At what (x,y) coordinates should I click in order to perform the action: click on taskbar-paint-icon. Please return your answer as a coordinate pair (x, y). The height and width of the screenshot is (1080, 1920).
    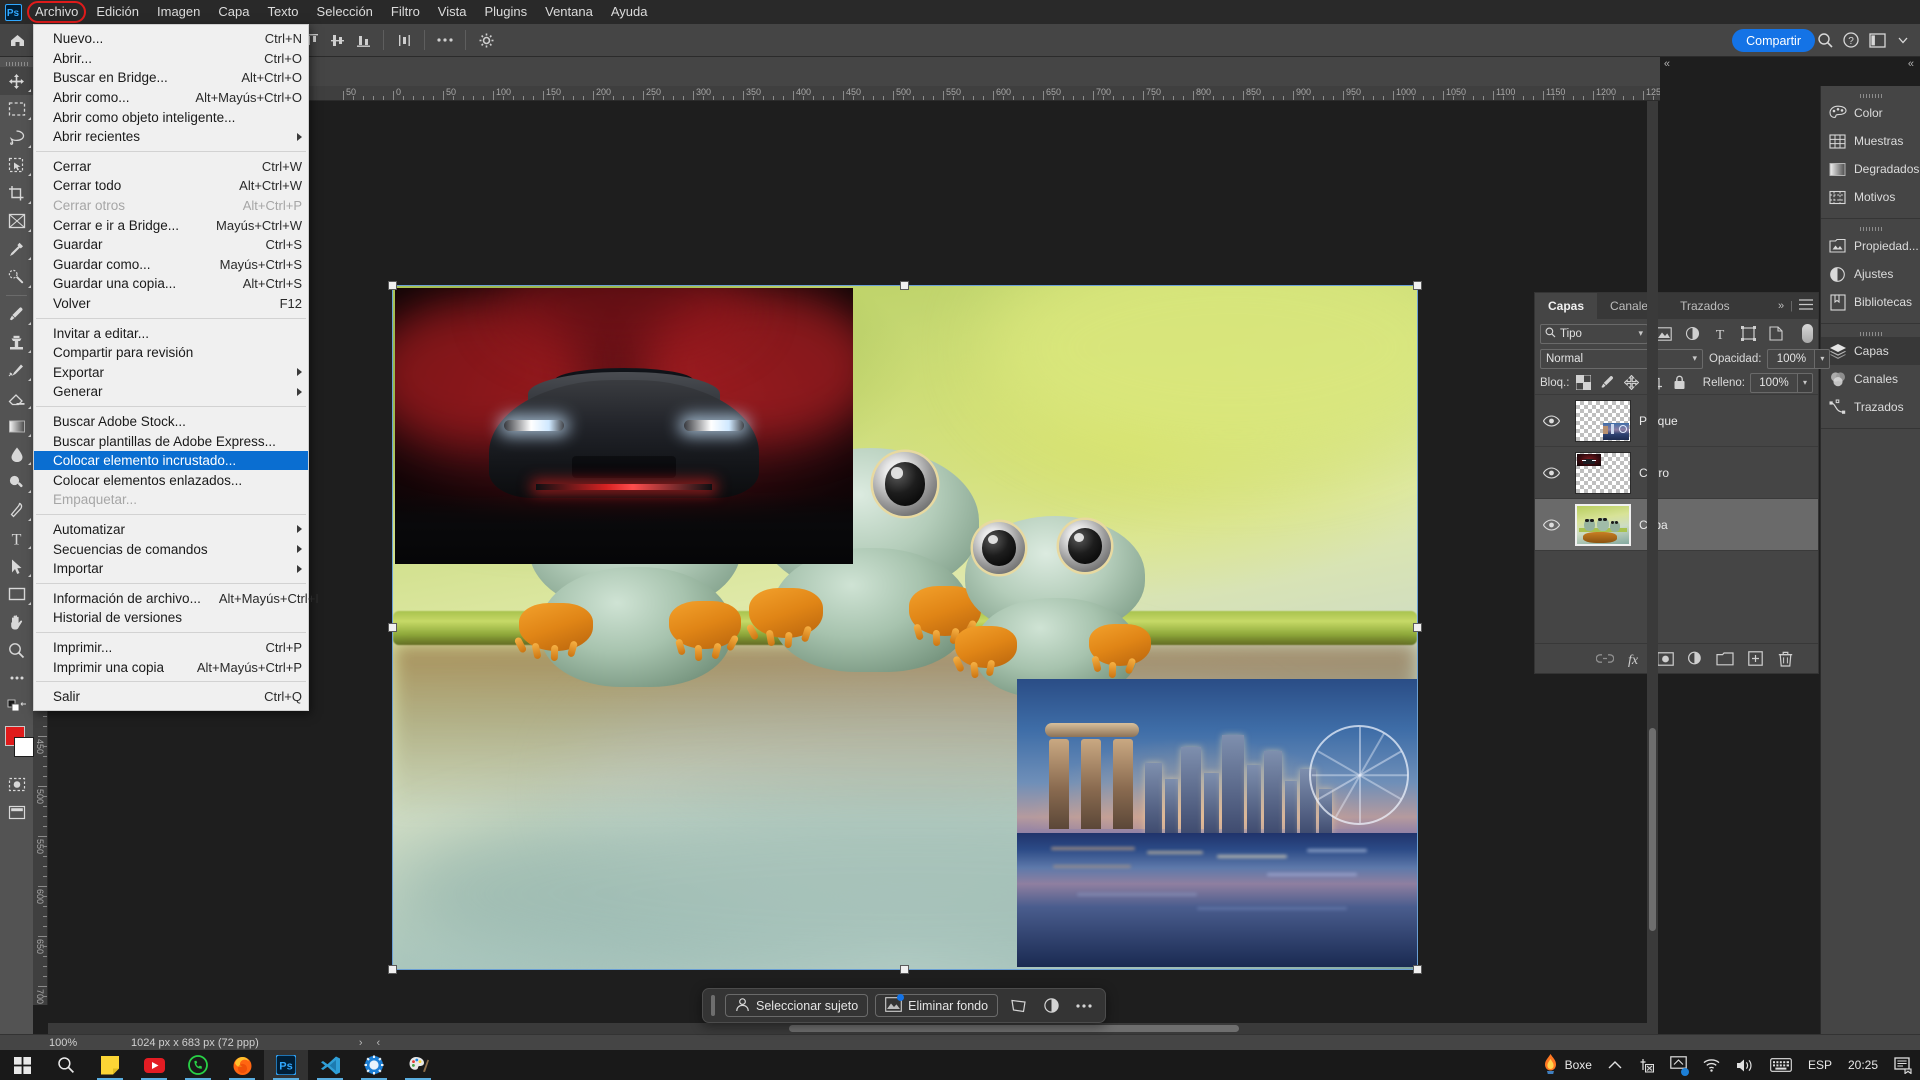
    Looking at the image, I should click on (418, 1065).